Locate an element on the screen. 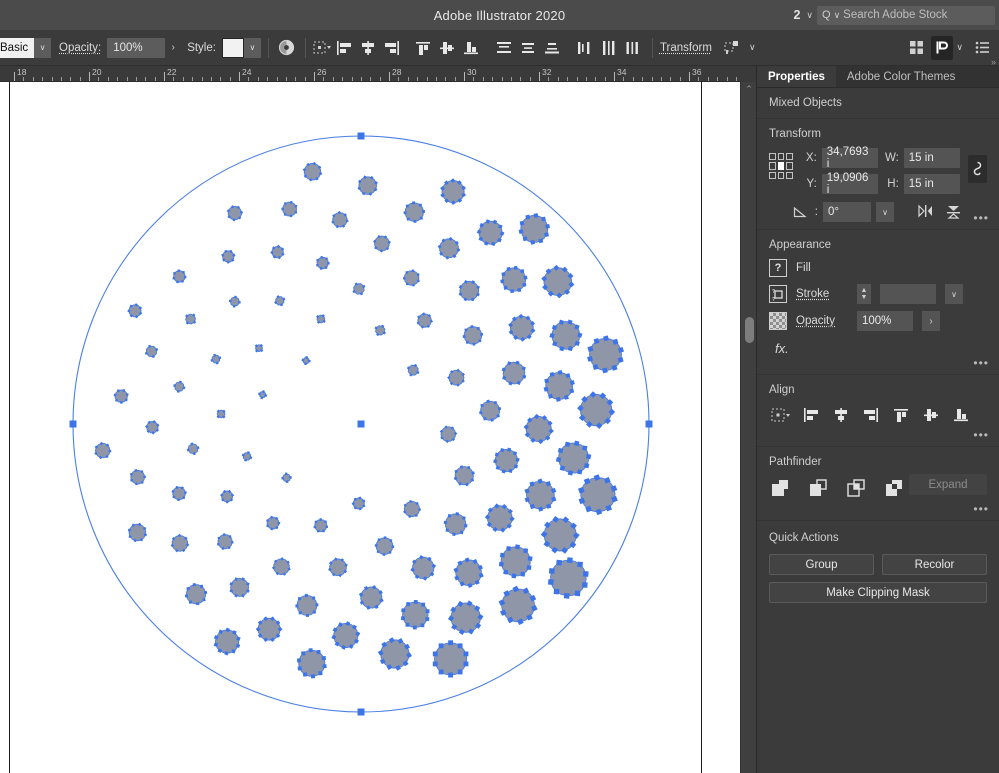 This screenshot has height=773, width=999. stroke-weight-input is located at coordinates (908, 294).